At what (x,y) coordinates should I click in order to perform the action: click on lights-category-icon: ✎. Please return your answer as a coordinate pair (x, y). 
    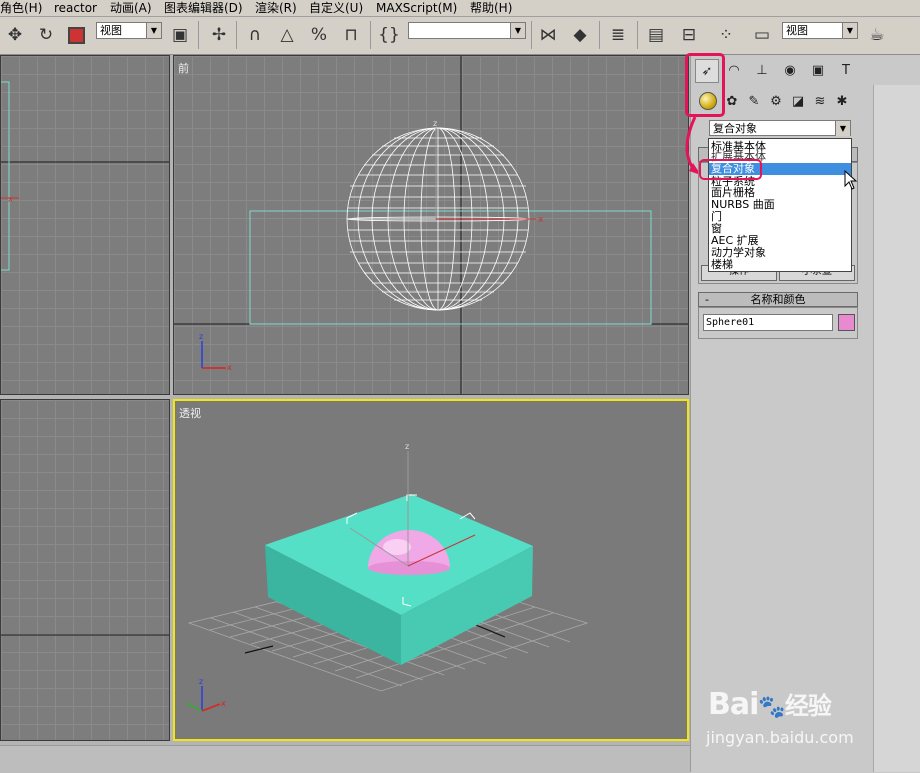
    Looking at the image, I should click on (754, 101).